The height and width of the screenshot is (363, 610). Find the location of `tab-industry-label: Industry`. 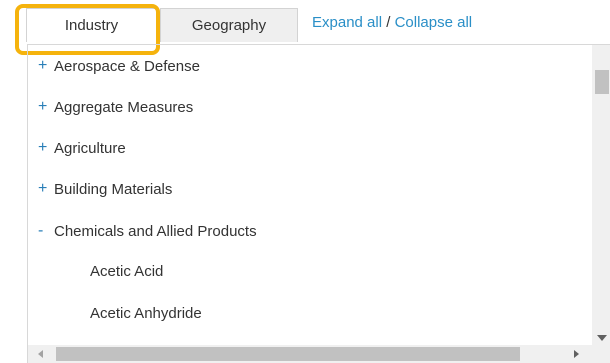

tab-industry-label: Industry is located at coordinates (91, 25).